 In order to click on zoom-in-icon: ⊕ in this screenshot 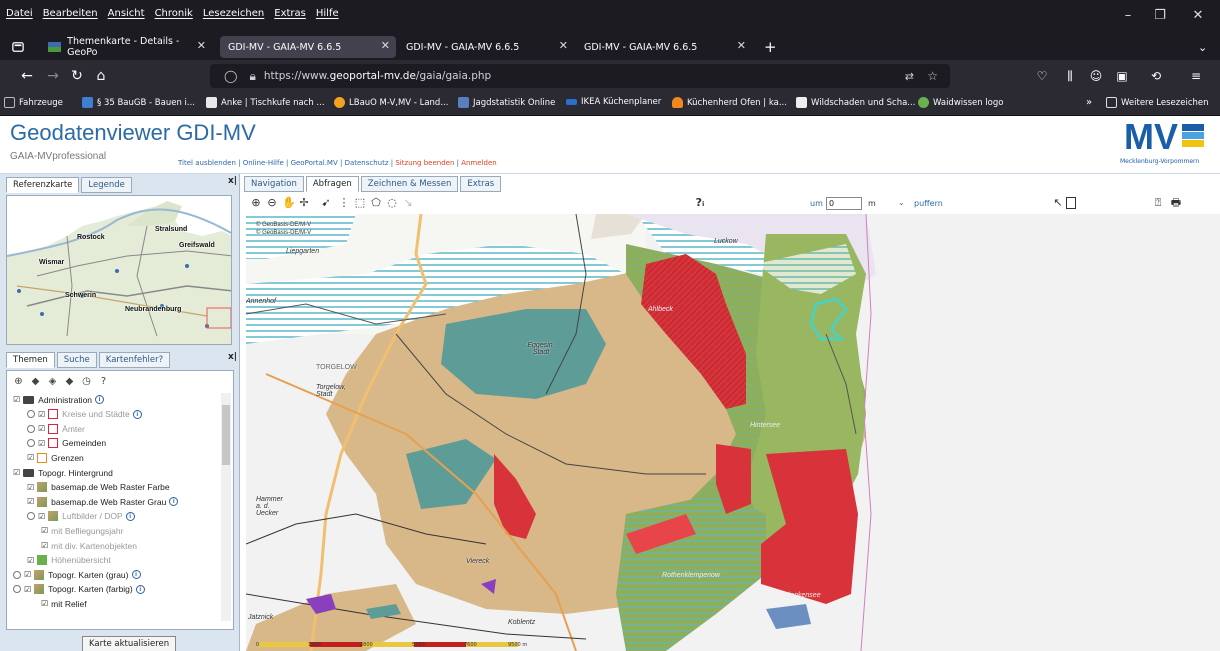, I will do `click(256, 203)`.